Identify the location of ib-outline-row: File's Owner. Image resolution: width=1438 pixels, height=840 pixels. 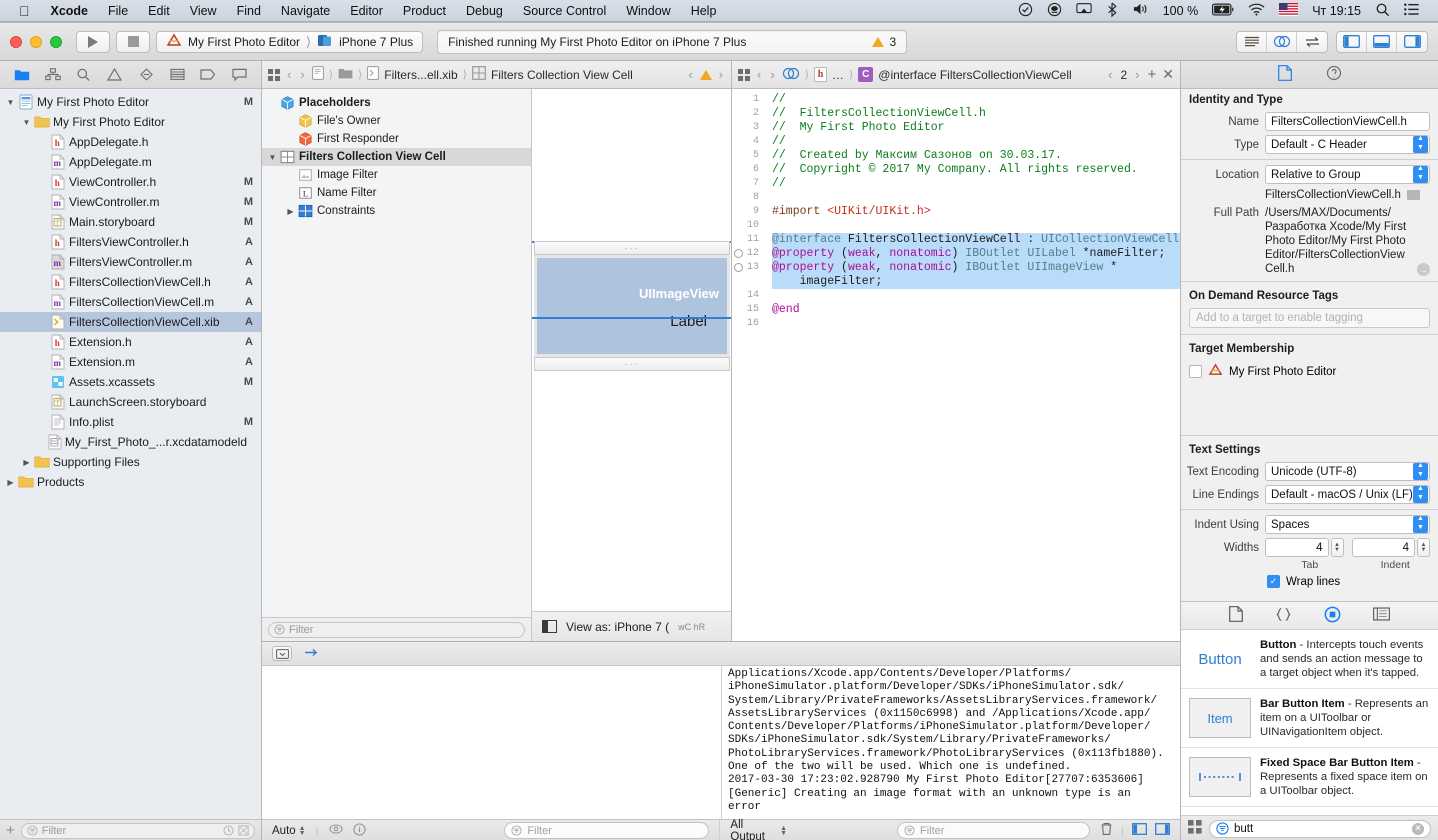
(396, 121).